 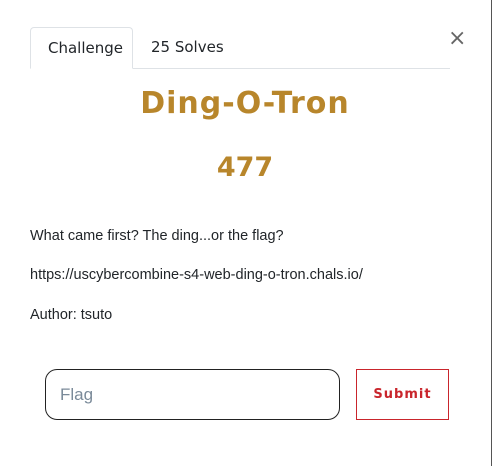 What do you see at coordinates (245, 167) in the screenshot?
I see `challenge-points: 477` at bounding box center [245, 167].